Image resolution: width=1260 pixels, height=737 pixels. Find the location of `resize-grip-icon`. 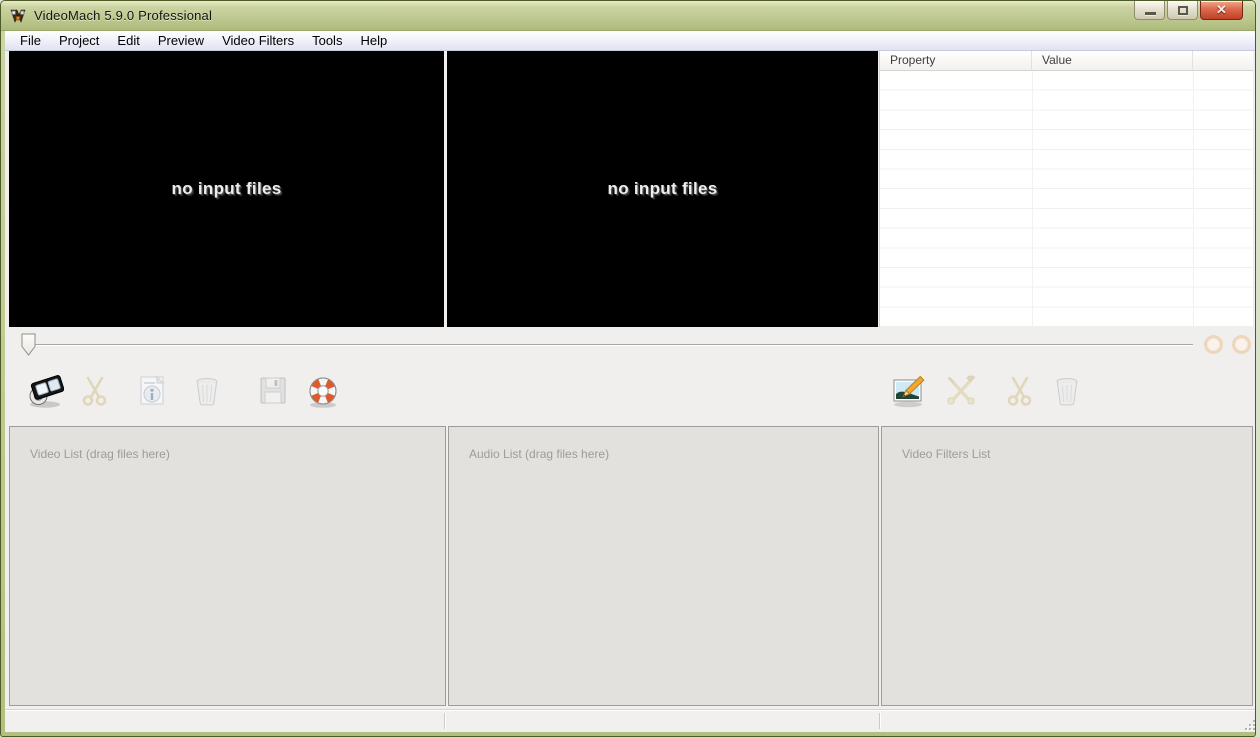

resize-grip-icon is located at coordinates (1248, 723).